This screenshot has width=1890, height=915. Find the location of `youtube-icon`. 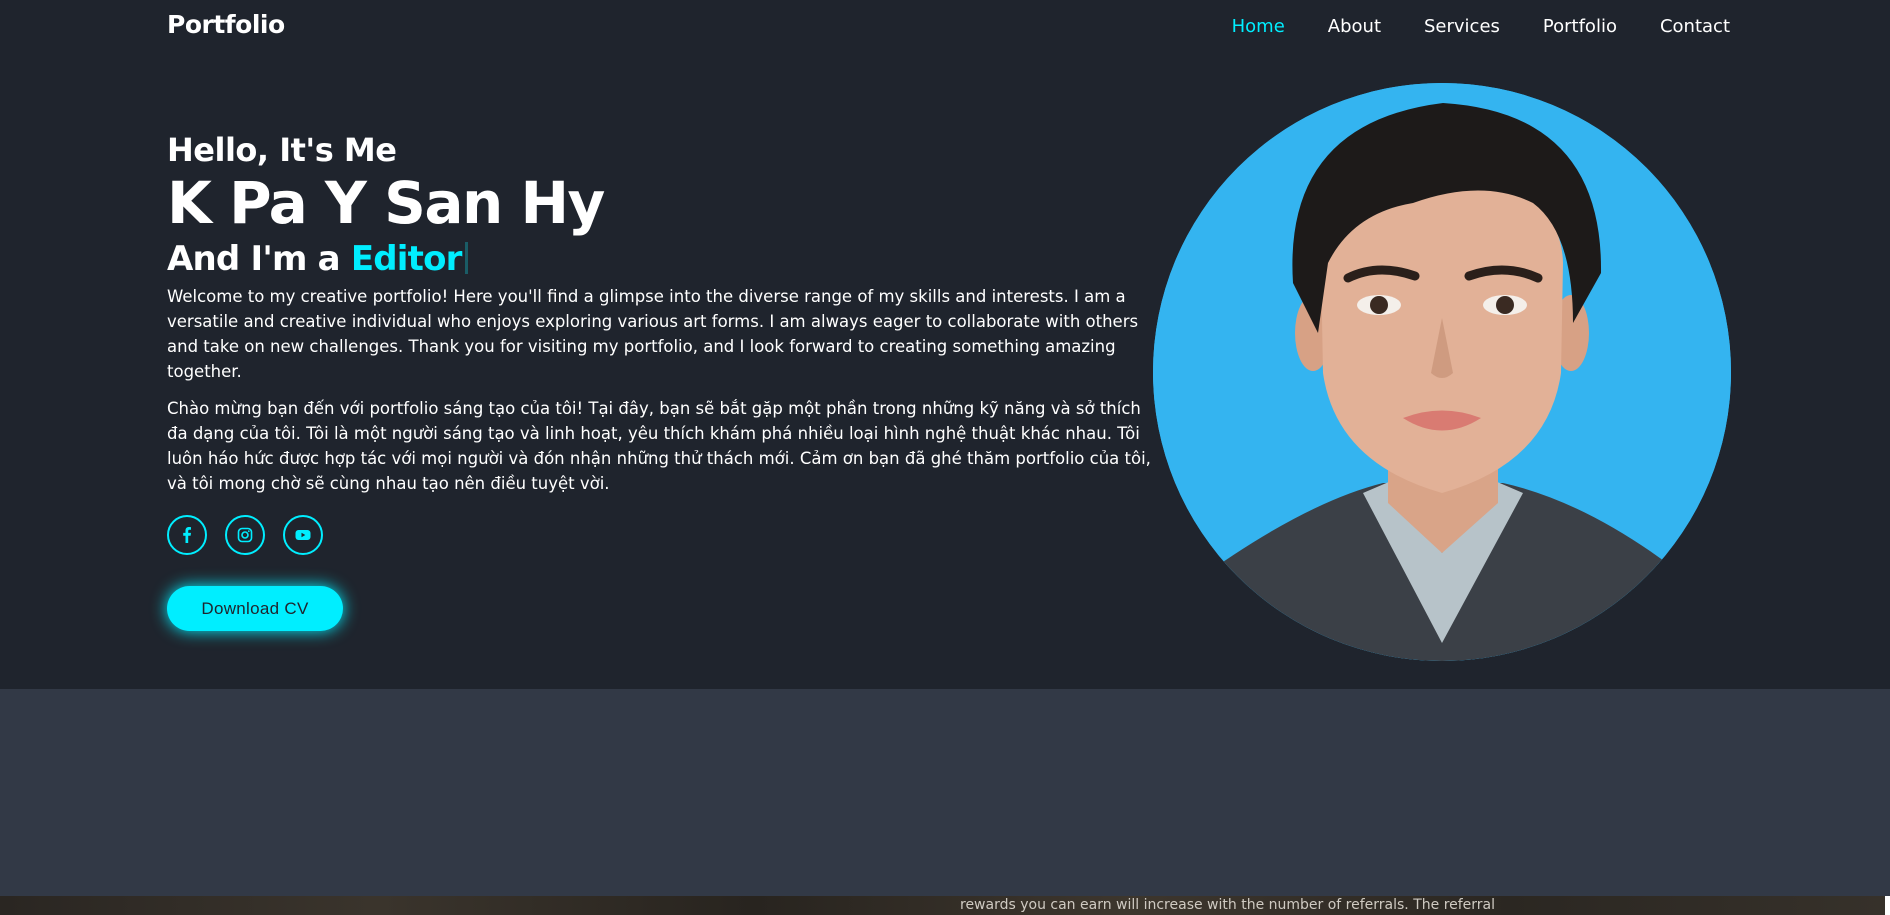

youtube-icon is located at coordinates (303, 535).